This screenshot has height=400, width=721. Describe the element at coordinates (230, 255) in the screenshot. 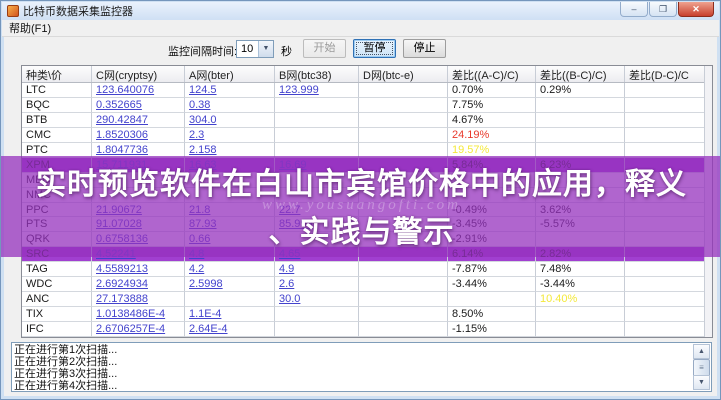

I see `price-link: 4.8` at that location.